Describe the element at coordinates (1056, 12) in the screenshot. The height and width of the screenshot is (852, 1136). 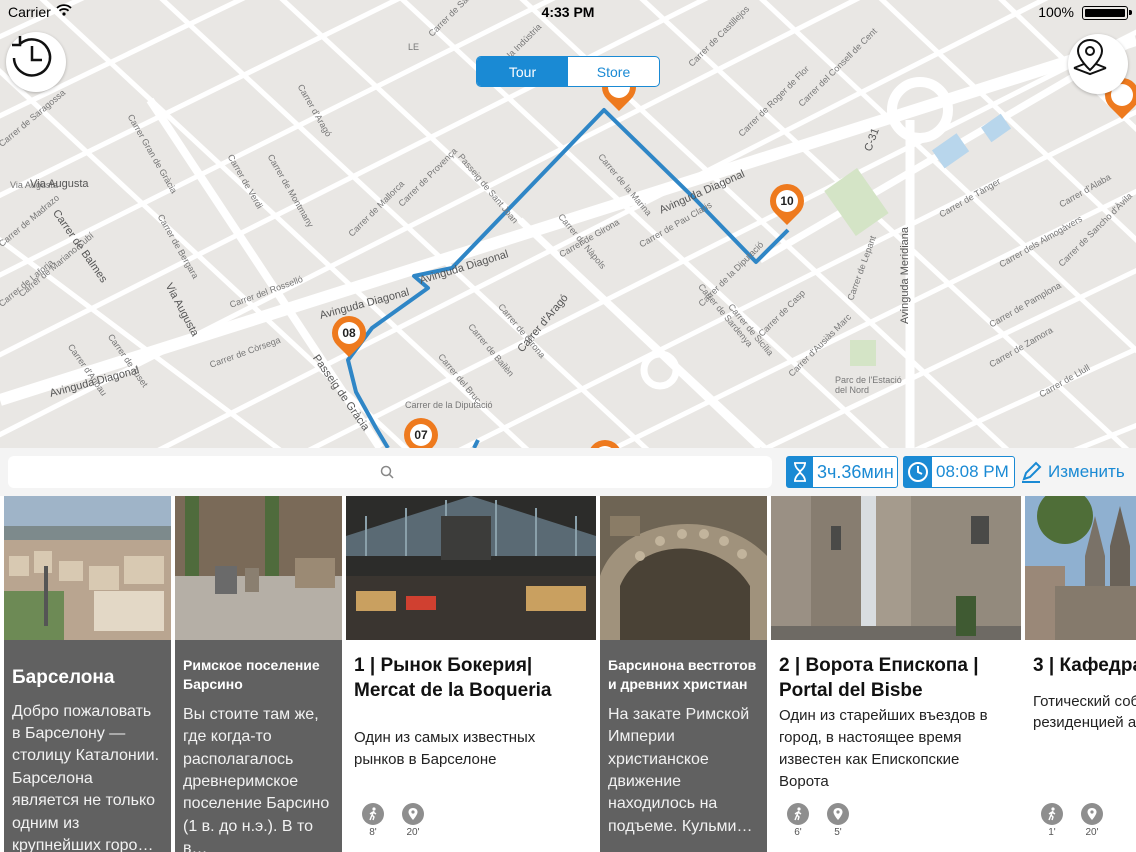
I see `battery-percent: 100%` at that location.